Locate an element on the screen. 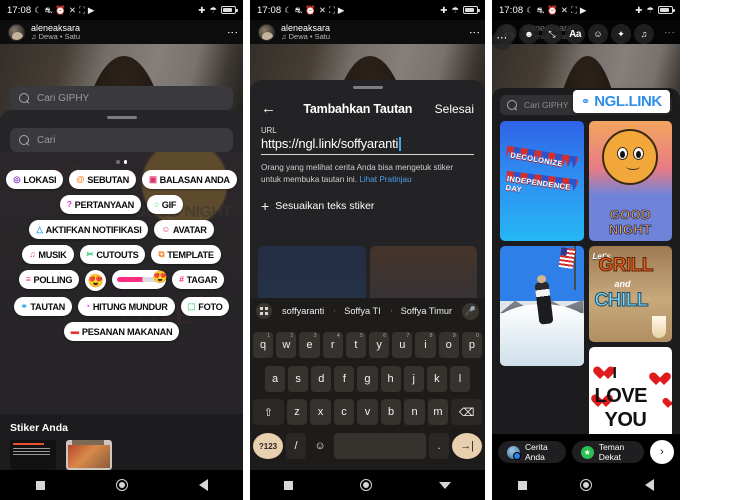 This screenshot has width=750, height=500. key-t: 5t is located at coordinates (355, 344).